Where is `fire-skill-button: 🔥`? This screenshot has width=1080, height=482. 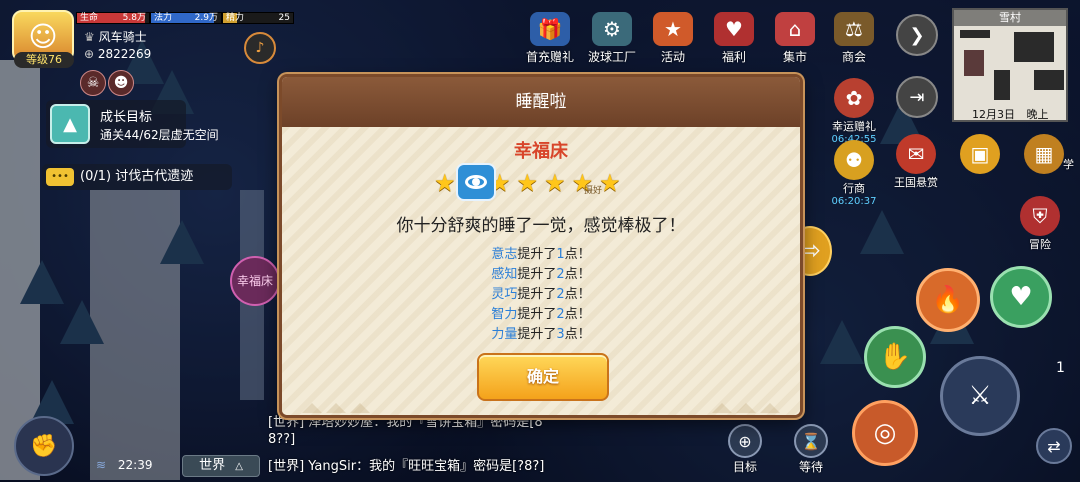
fire-skill-button: 🔥 is located at coordinates (948, 300).